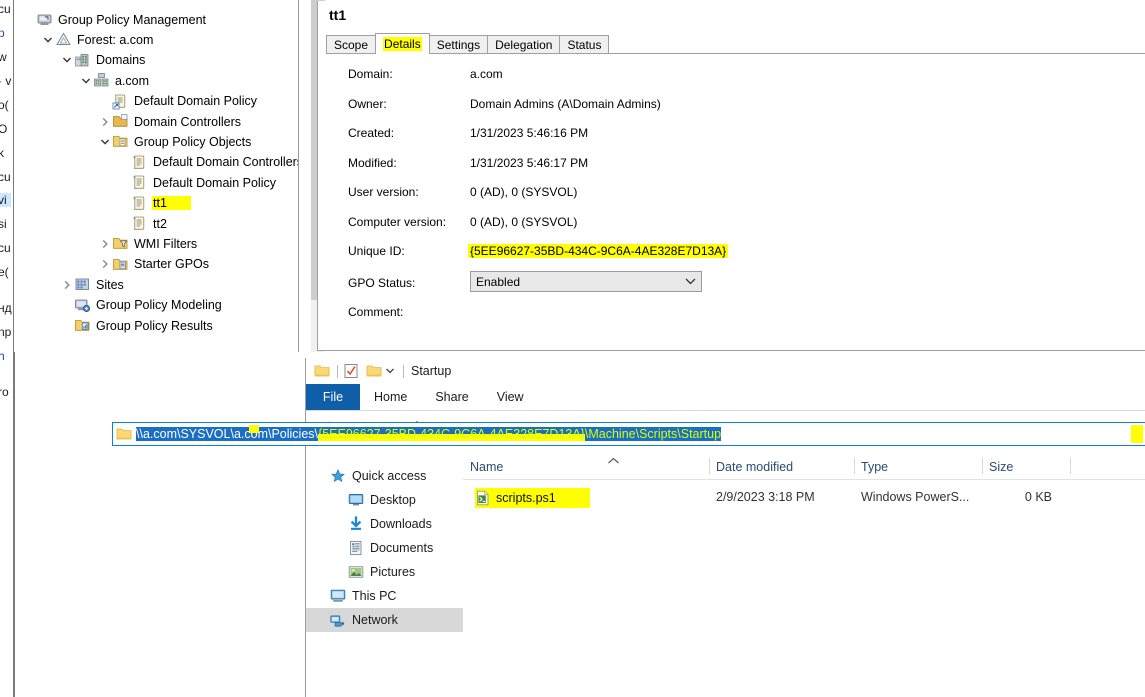 This screenshot has width=1145, height=697. I want to click on tree-item-group-policy-management: Group Policy Management, so click(114, 19).